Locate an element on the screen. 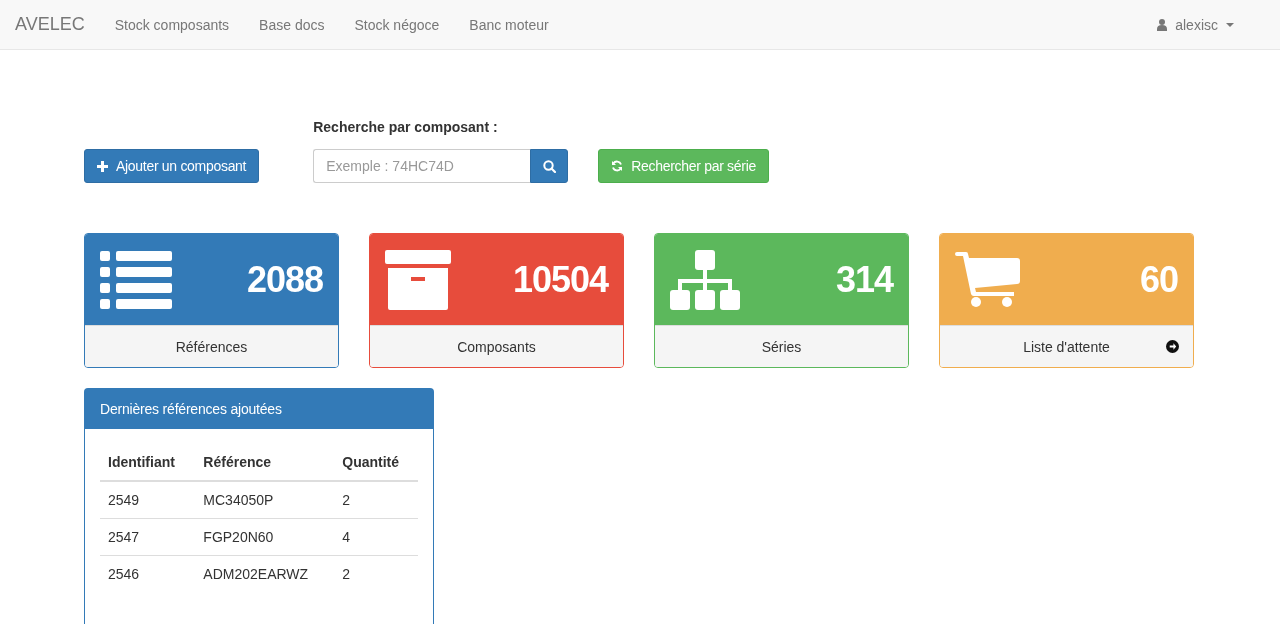 This screenshot has height=624, width=1280. table-cell: FGP20N60 is located at coordinates (265, 537).